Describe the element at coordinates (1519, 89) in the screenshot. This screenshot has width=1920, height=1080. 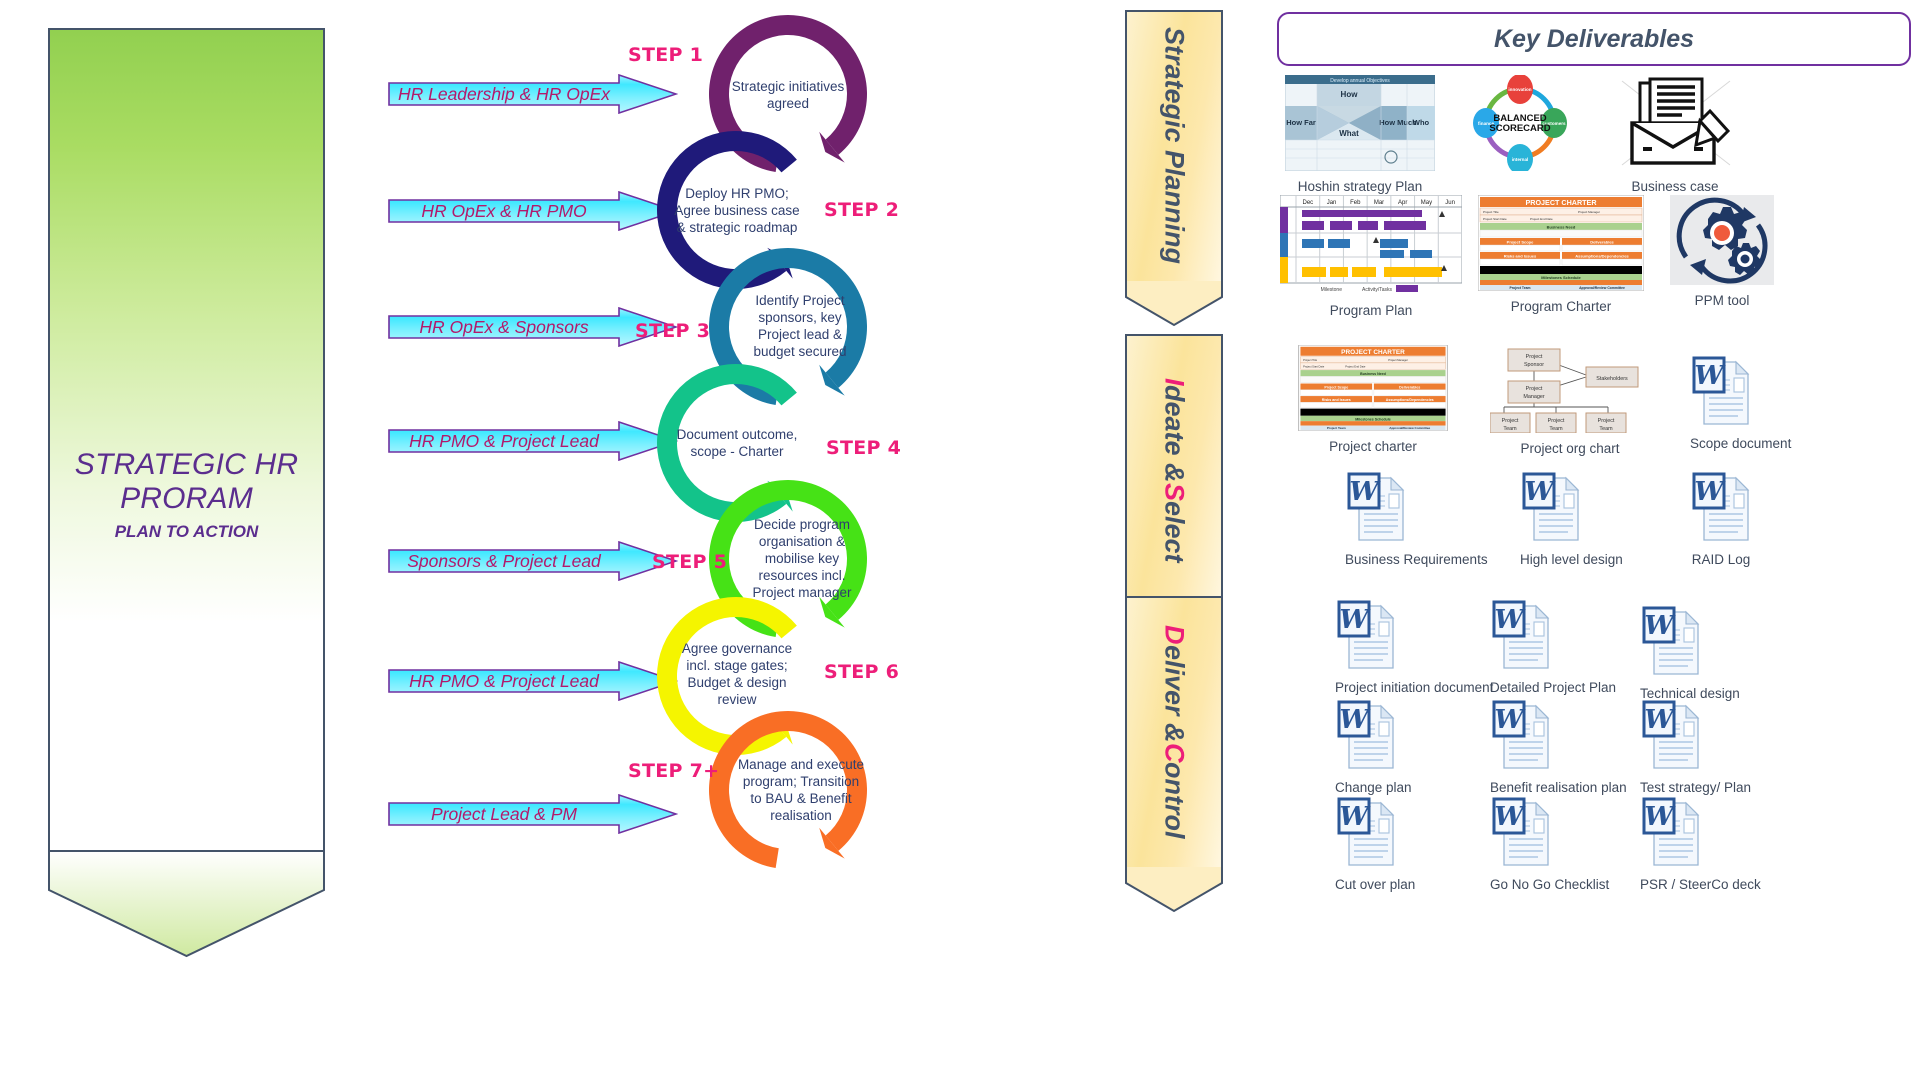
I see `svg-text: innovation` at that location.